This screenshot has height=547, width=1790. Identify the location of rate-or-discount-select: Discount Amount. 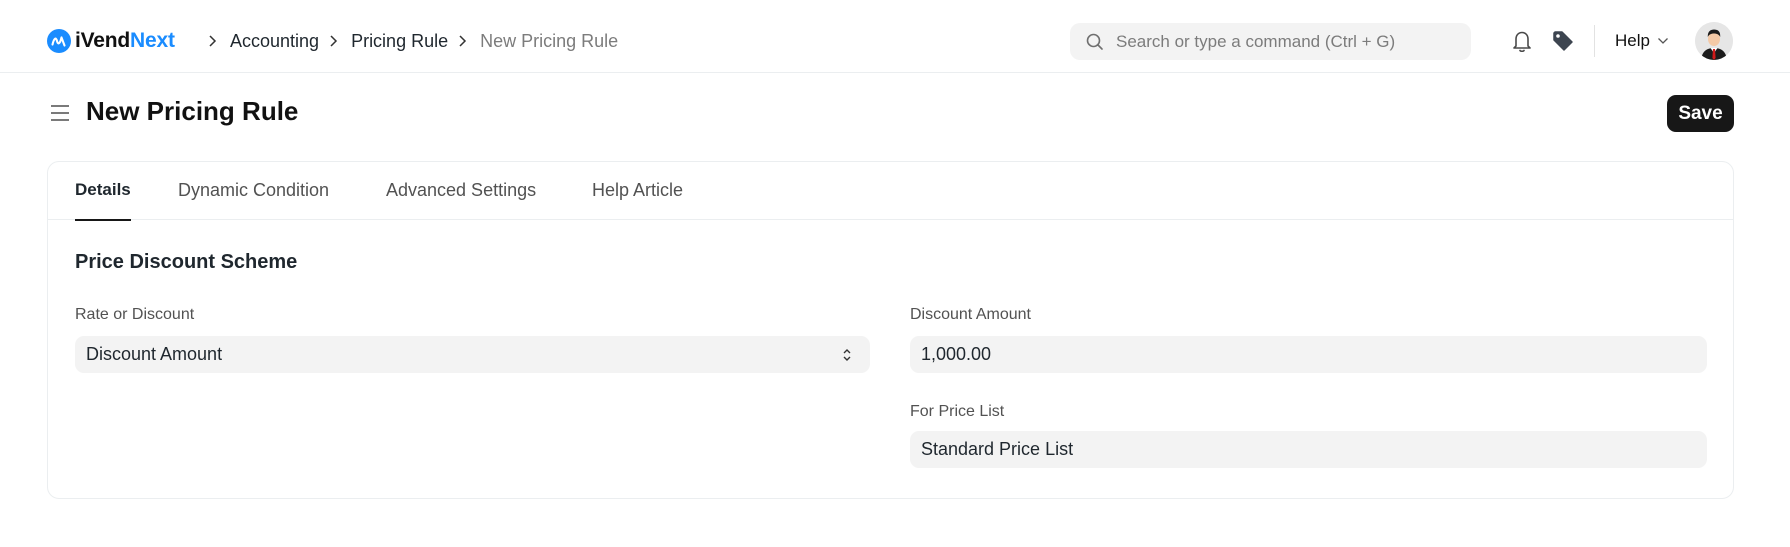
(472, 354).